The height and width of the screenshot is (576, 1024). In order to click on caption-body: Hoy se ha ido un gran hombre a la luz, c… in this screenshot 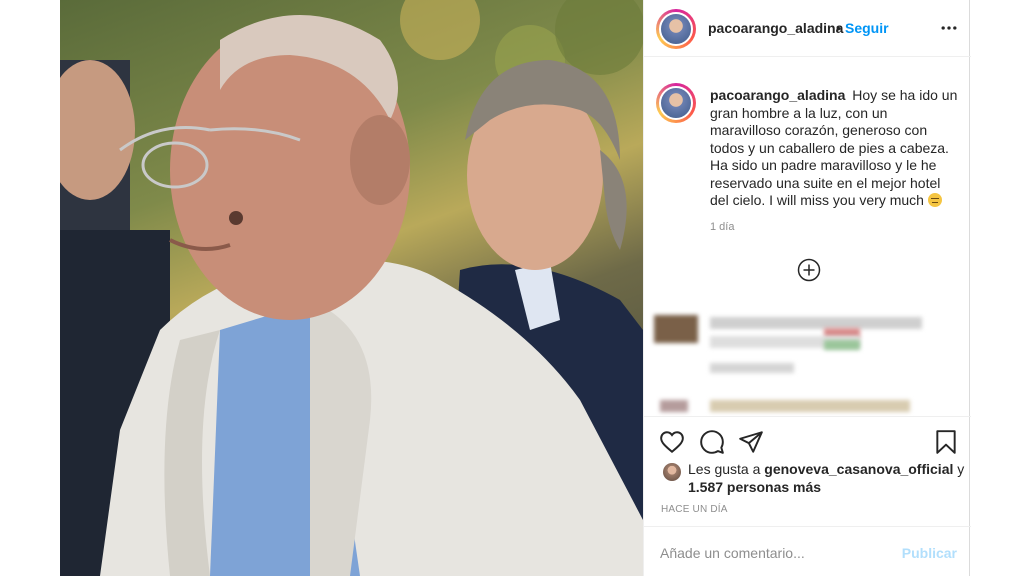, I will do `click(834, 147)`.